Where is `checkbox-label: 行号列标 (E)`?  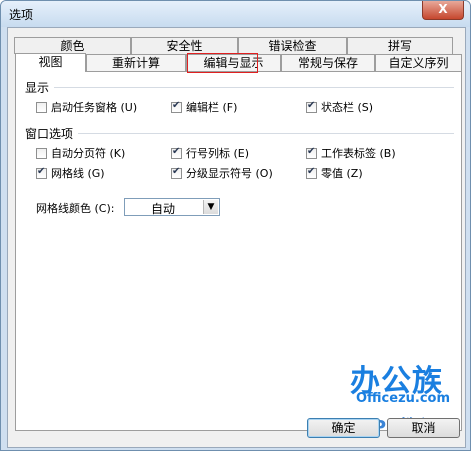
checkbox-label: 行号列标 (E) is located at coordinates (218, 153).